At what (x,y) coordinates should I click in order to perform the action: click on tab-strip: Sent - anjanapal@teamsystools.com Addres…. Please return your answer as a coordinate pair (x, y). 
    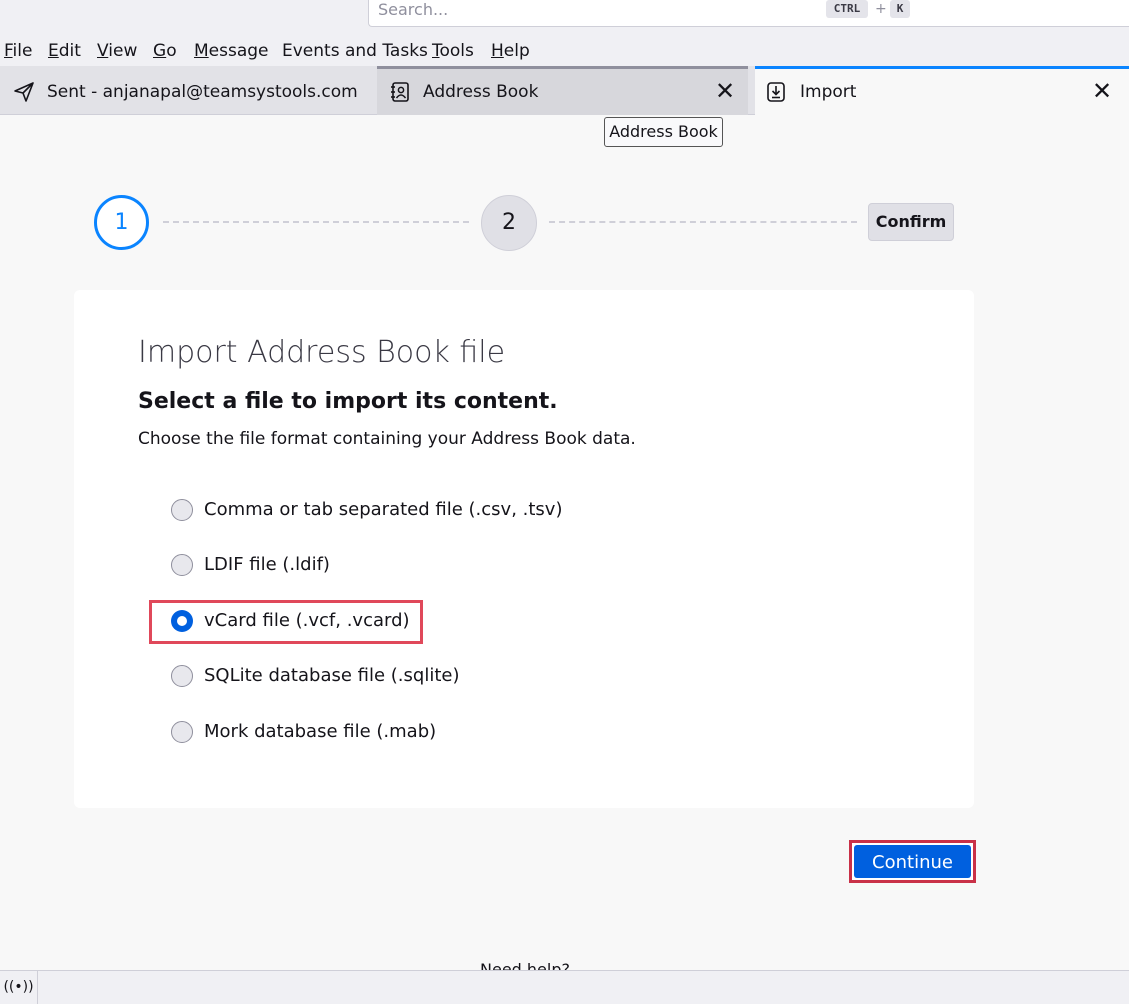
    Looking at the image, I should click on (564, 91).